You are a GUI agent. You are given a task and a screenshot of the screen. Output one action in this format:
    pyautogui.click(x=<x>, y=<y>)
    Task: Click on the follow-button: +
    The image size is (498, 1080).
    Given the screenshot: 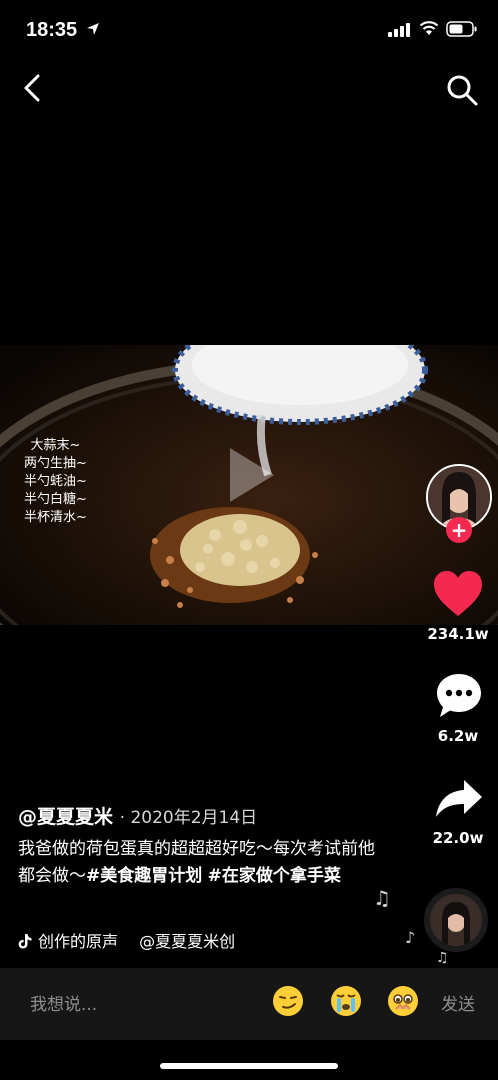 What is the action you would take?
    pyautogui.click(x=459, y=530)
    